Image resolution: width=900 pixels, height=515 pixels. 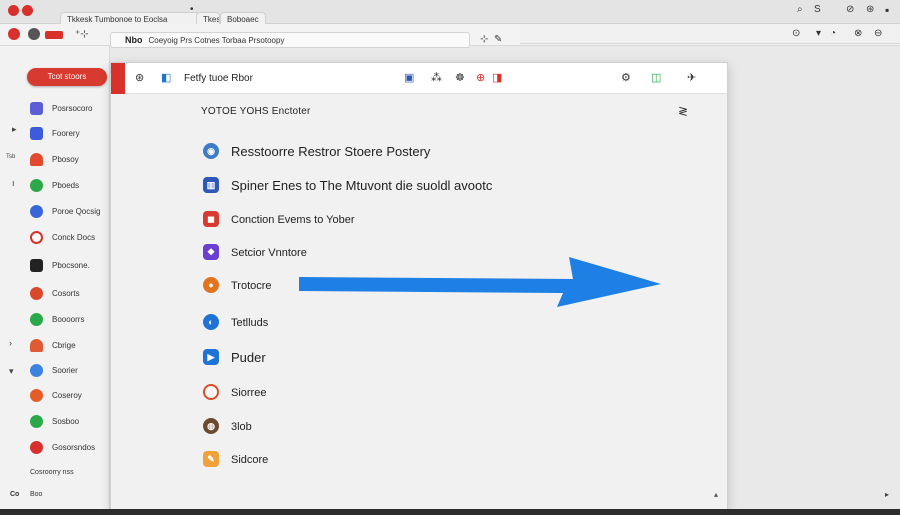 What do you see at coordinates (66, 133) in the screenshot?
I see `sidebar-item-label: Foorery` at bounding box center [66, 133].